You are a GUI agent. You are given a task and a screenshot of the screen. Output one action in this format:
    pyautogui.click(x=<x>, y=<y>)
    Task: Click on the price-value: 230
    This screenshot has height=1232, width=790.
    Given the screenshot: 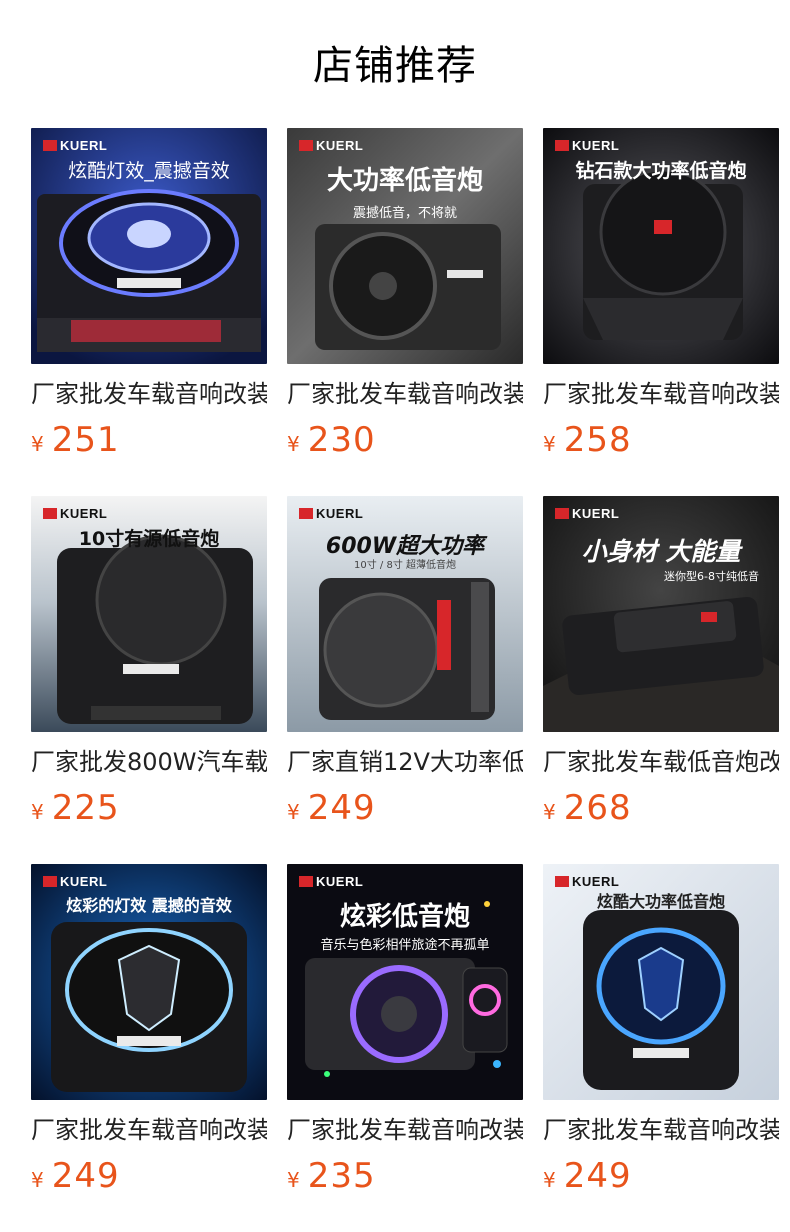 What is the action you would take?
    pyautogui.click(x=341, y=440)
    